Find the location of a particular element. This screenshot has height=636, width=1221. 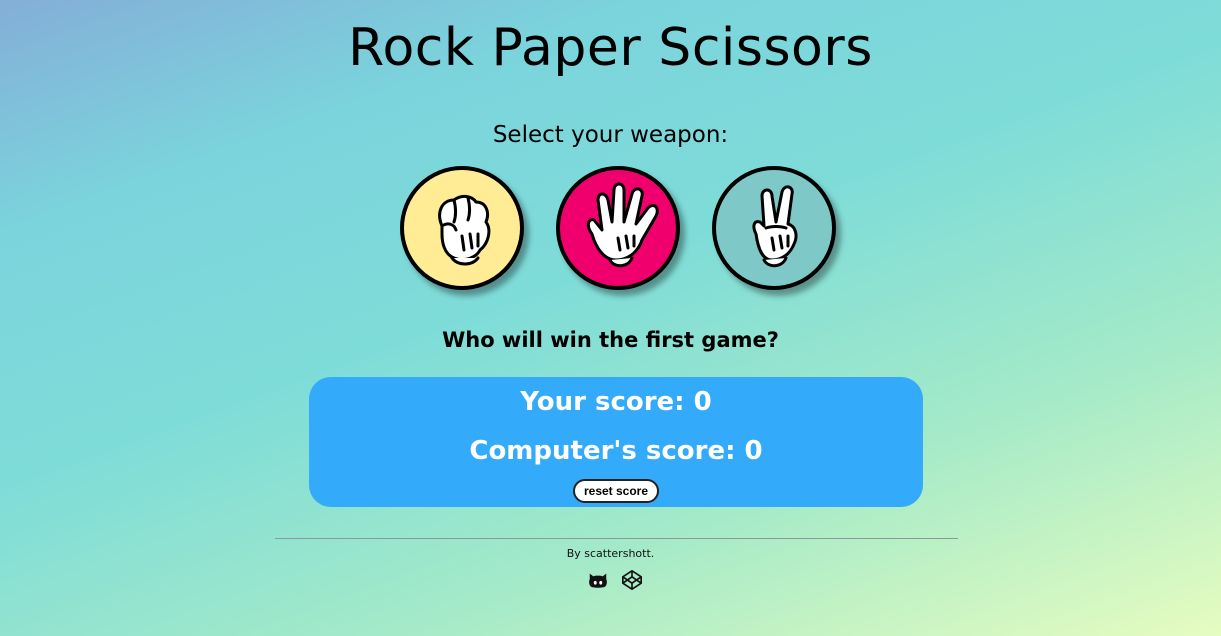

author-credit: By scattershott. is located at coordinates (610, 553).